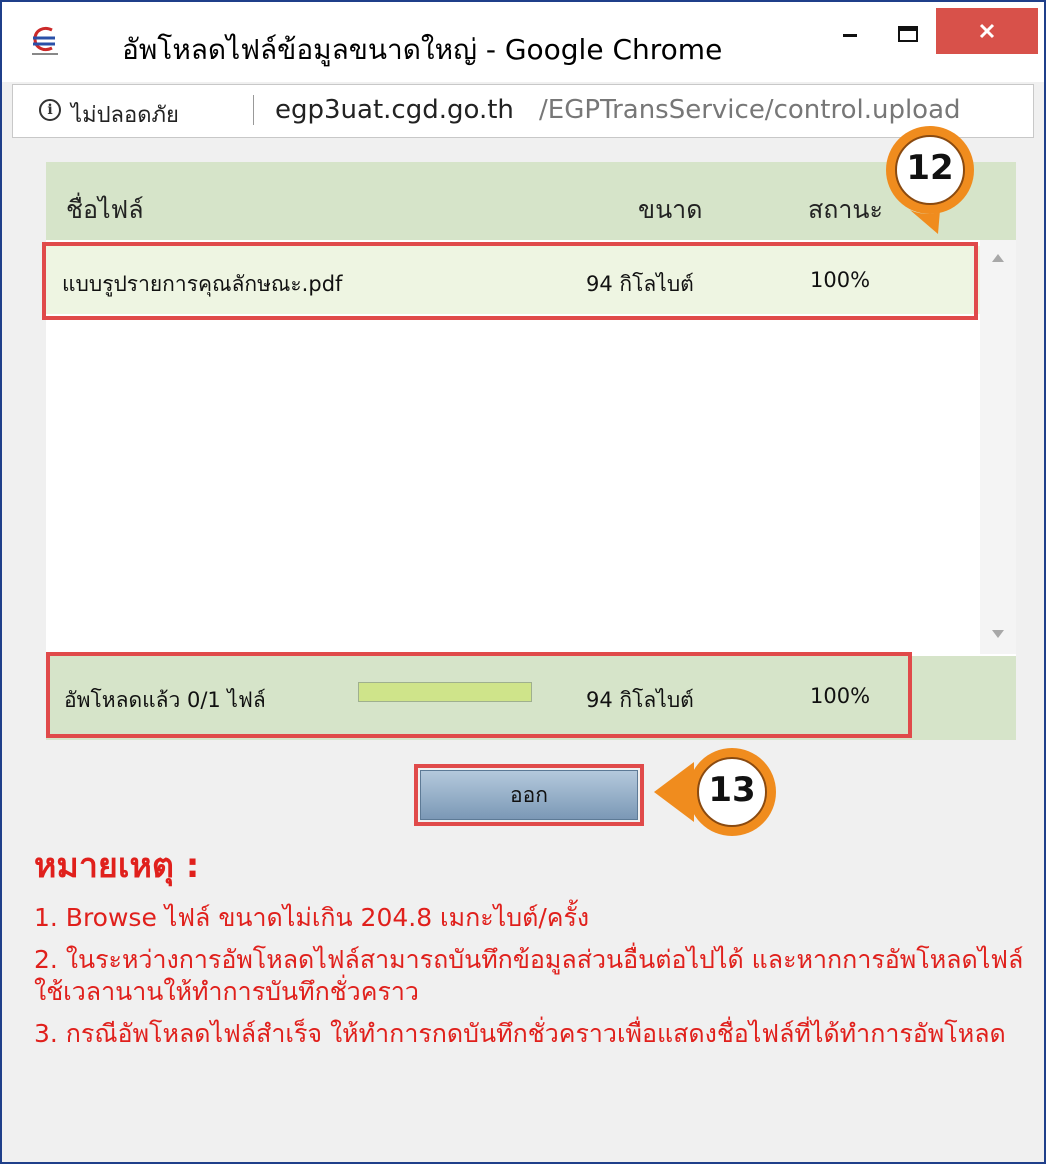  What do you see at coordinates (998, 258) in the screenshot?
I see `scroll-up-arrow-icon` at bounding box center [998, 258].